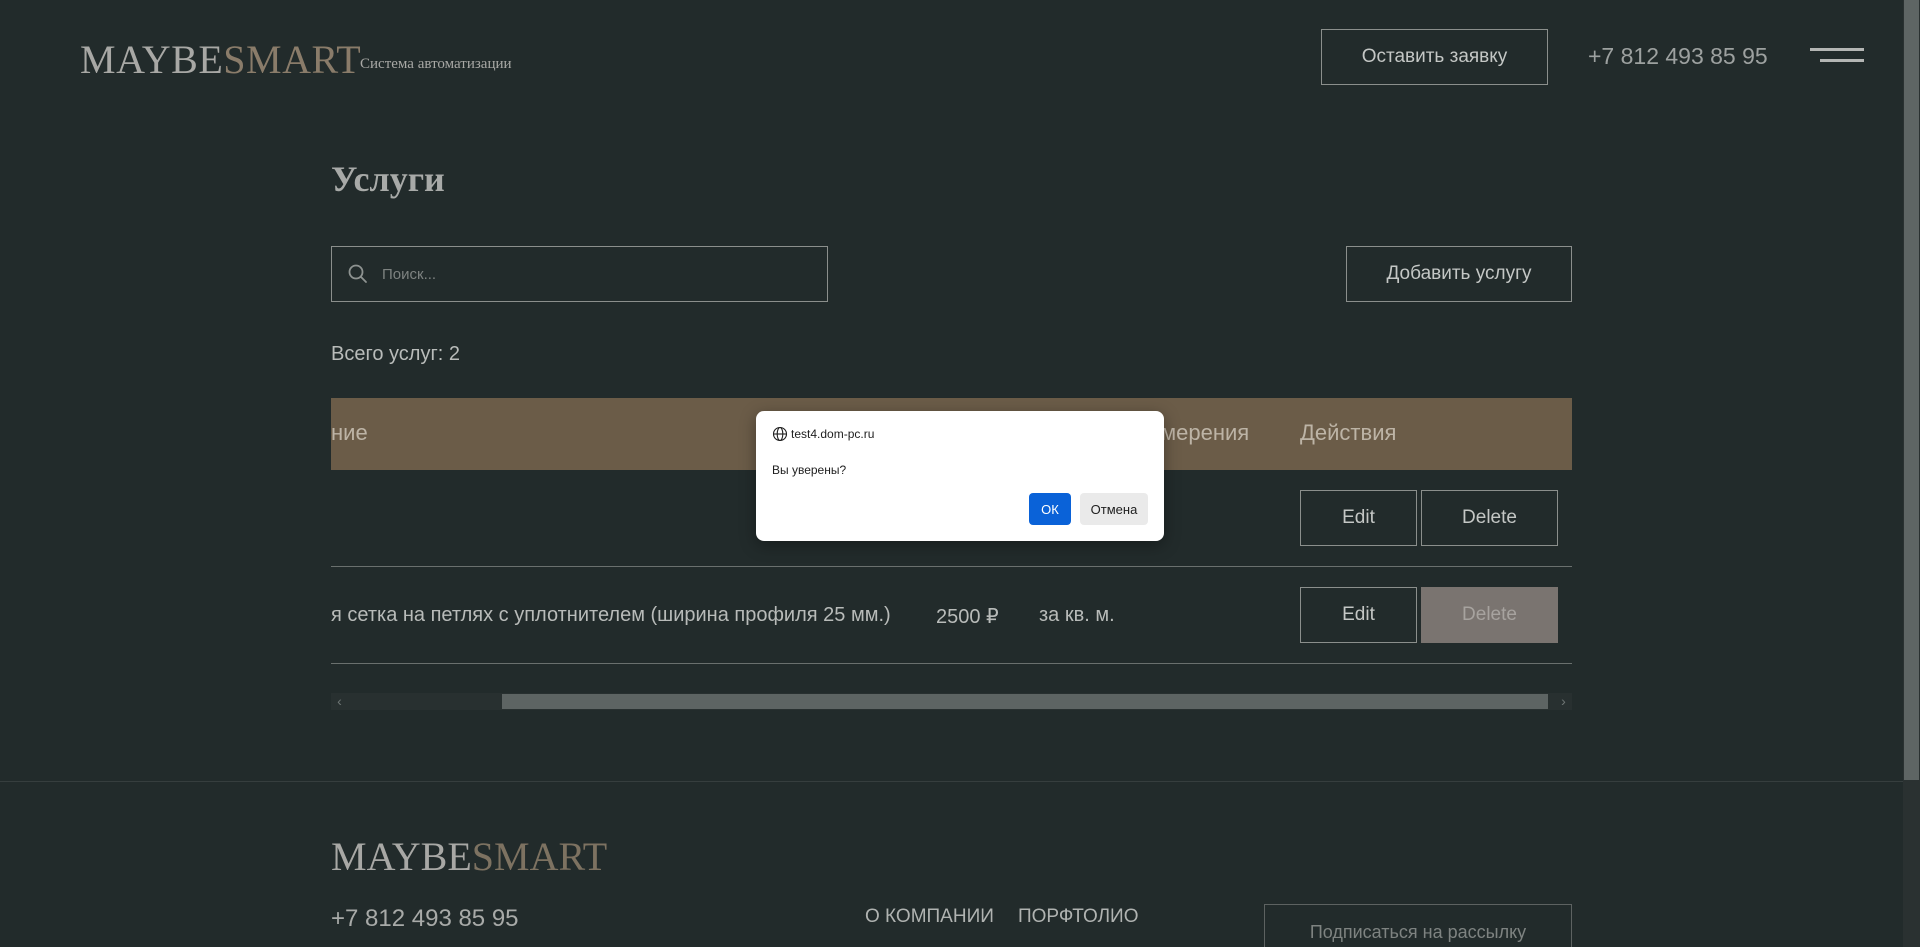 The image size is (1920, 947). Describe the element at coordinates (809, 470) in the screenshot. I see `dialog-message: Вы уверены?` at that location.